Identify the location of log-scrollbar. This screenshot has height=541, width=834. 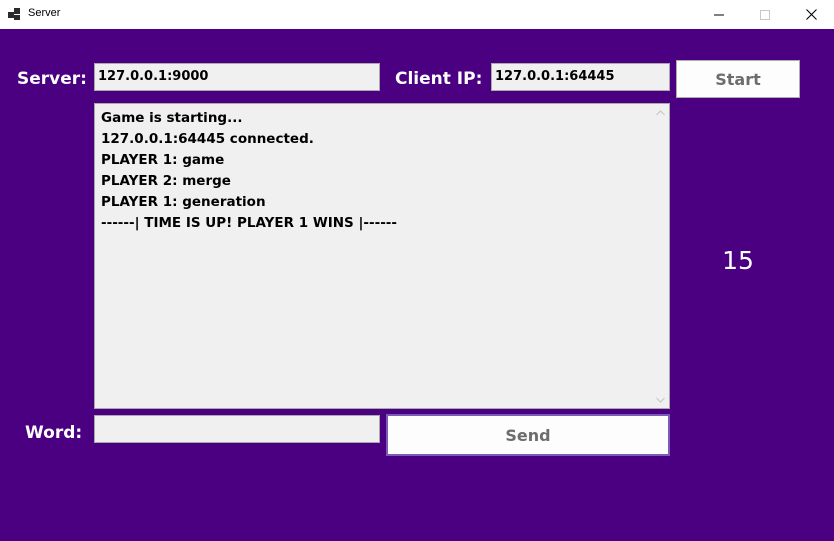
(660, 256).